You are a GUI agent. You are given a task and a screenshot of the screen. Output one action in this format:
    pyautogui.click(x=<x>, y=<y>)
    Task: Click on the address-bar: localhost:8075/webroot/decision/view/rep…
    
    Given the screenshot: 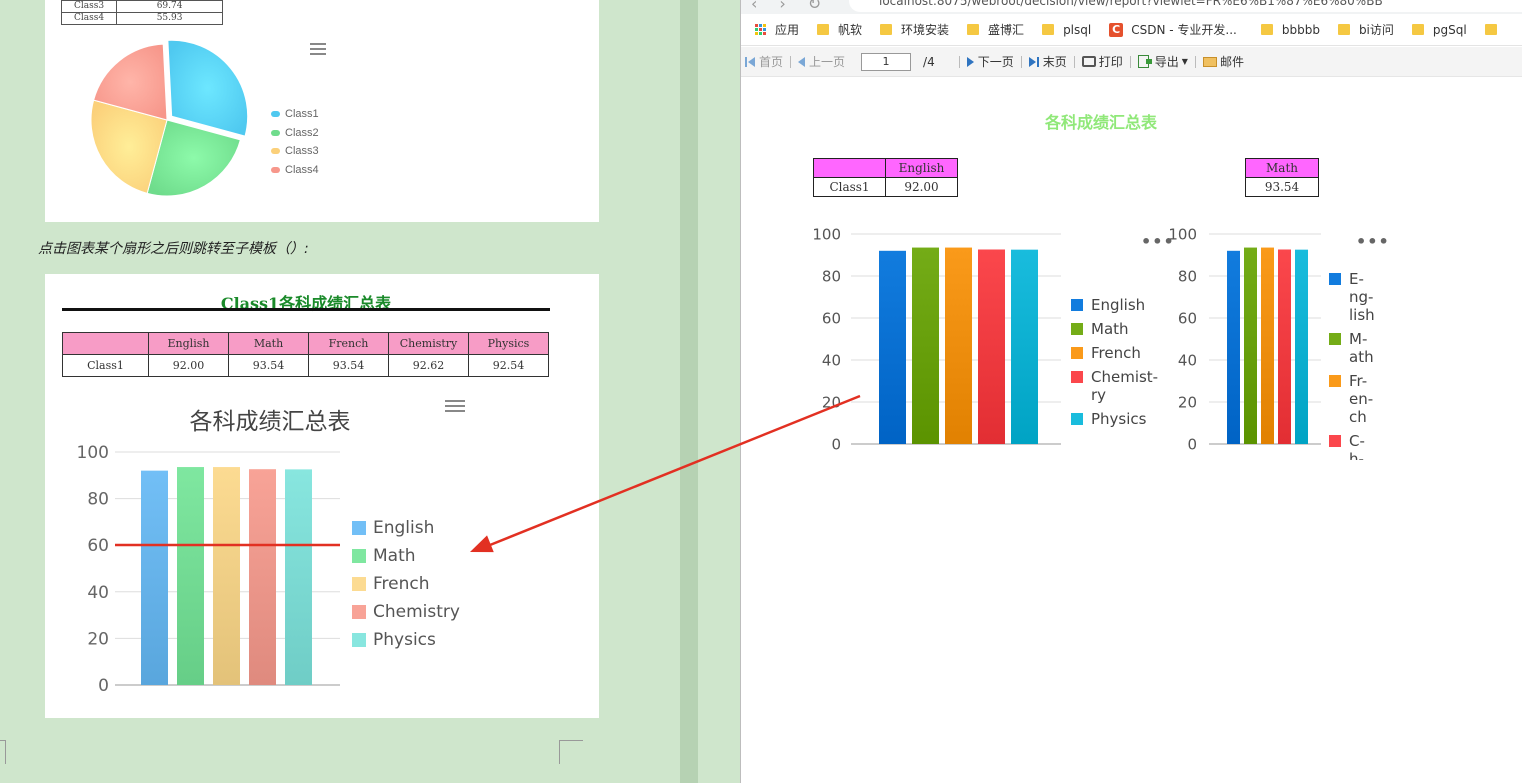 What is the action you would take?
    pyautogui.click(x=1185, y=6)
    